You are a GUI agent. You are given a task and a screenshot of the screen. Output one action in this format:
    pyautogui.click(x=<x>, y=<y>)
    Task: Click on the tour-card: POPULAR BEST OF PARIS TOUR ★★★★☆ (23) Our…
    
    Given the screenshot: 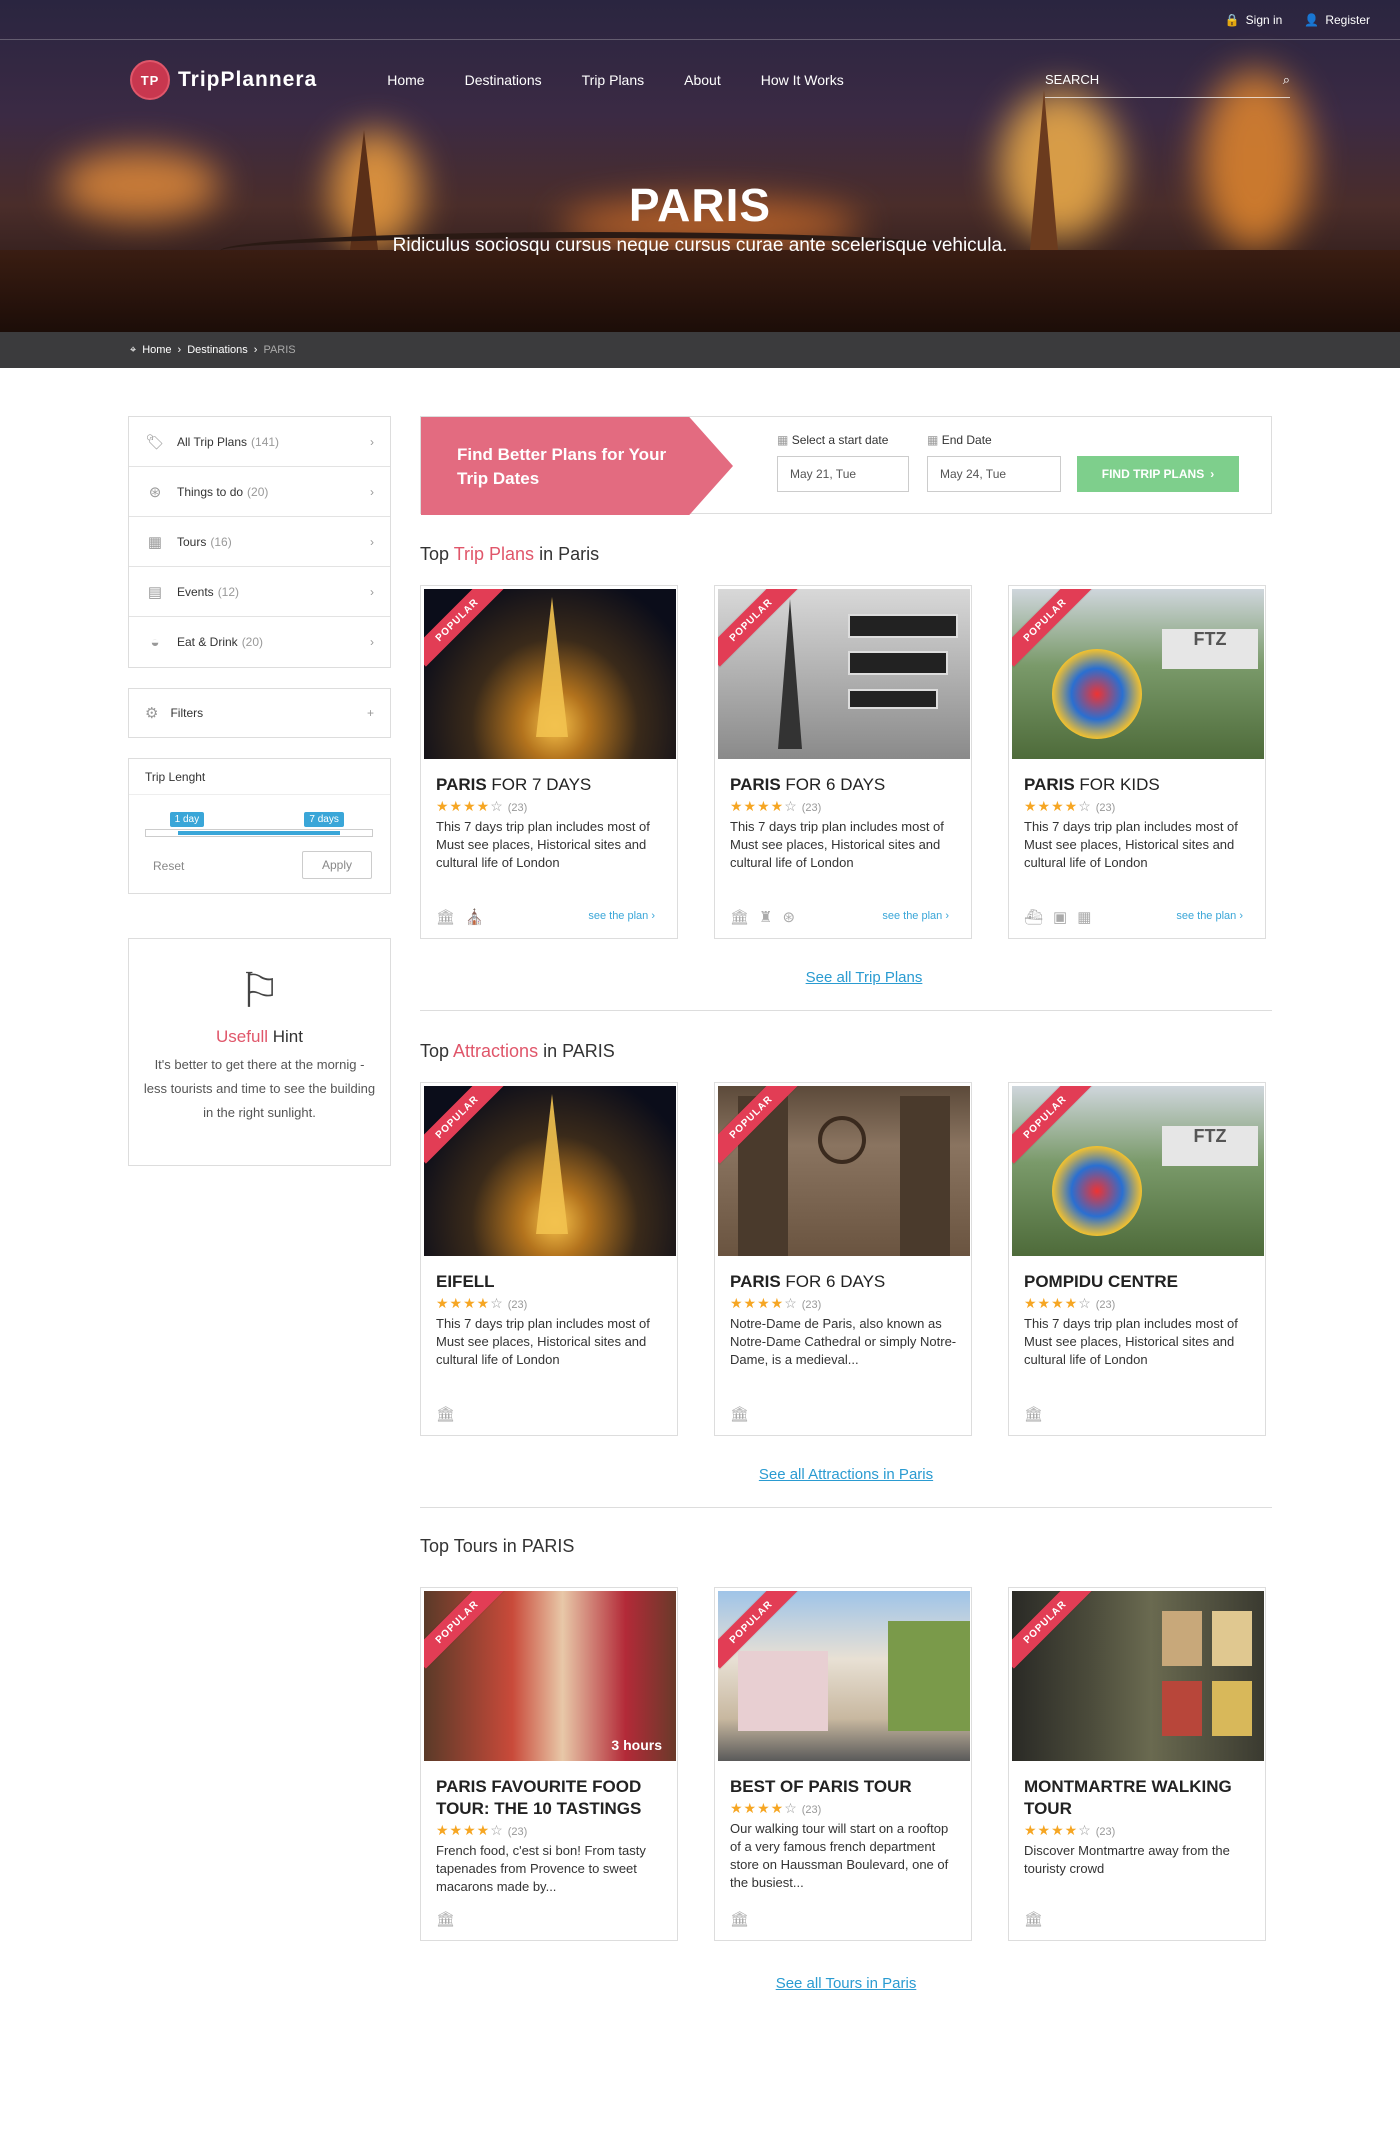 What is the action you would take?
    pyautogui.click(x=843, y=1764)
    